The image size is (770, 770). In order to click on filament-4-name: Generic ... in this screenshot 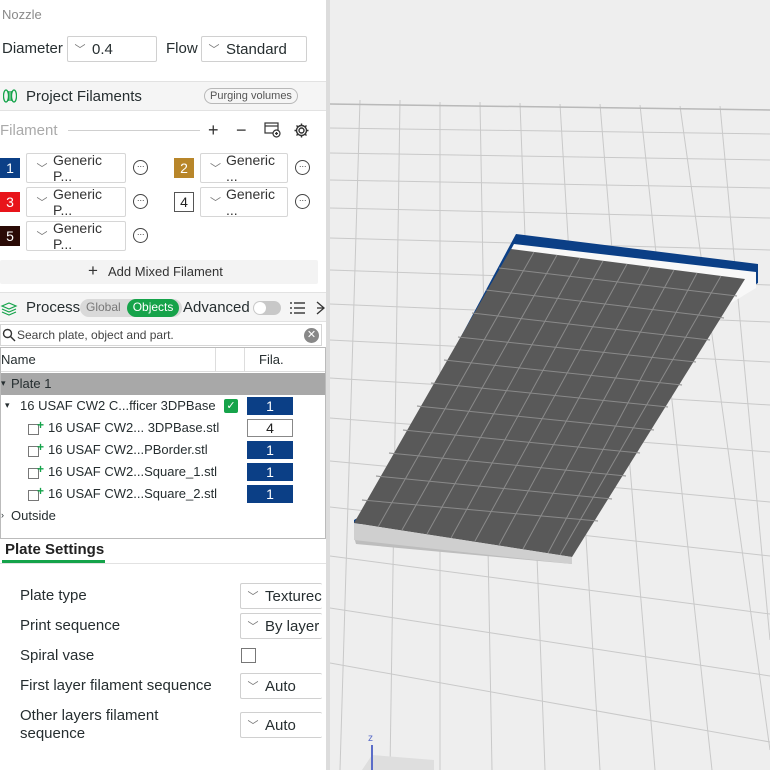, I will do `click(251, 202)`.